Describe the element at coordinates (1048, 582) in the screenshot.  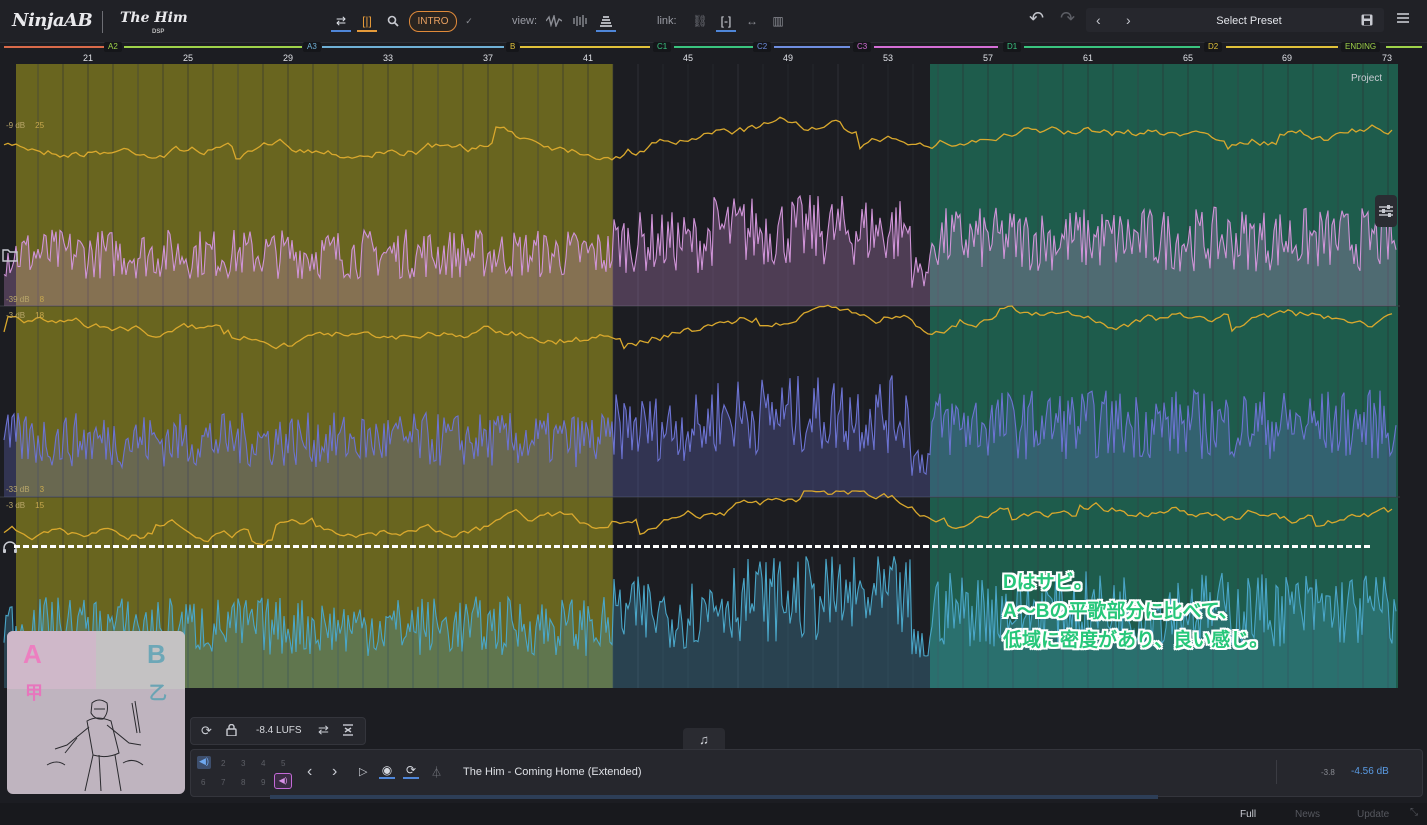
I see `annotation-line-1: Dはサビ。` at that location.